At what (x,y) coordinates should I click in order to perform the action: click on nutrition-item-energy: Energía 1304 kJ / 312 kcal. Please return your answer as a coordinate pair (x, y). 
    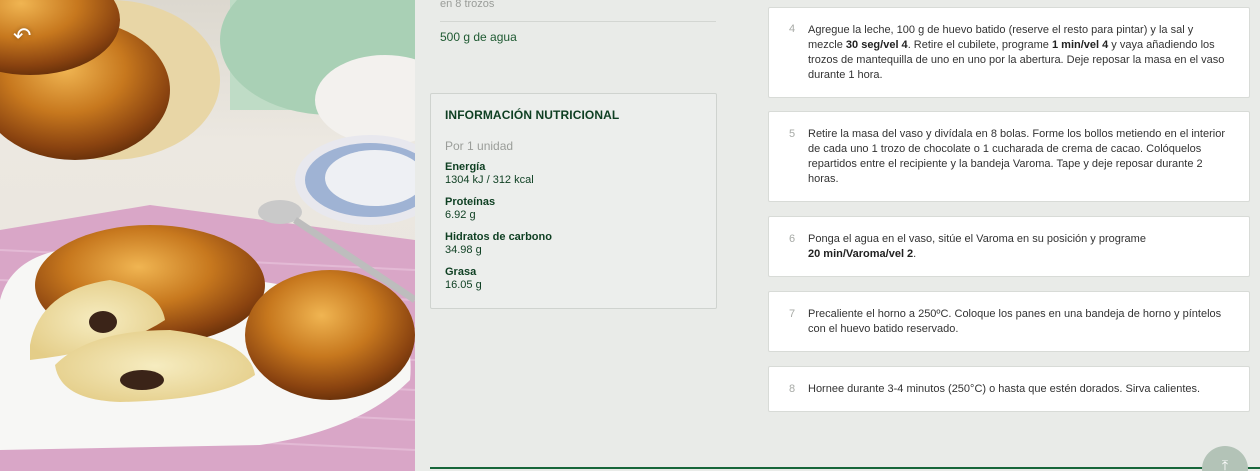
    Looking at the image, I should click on (573, 174).